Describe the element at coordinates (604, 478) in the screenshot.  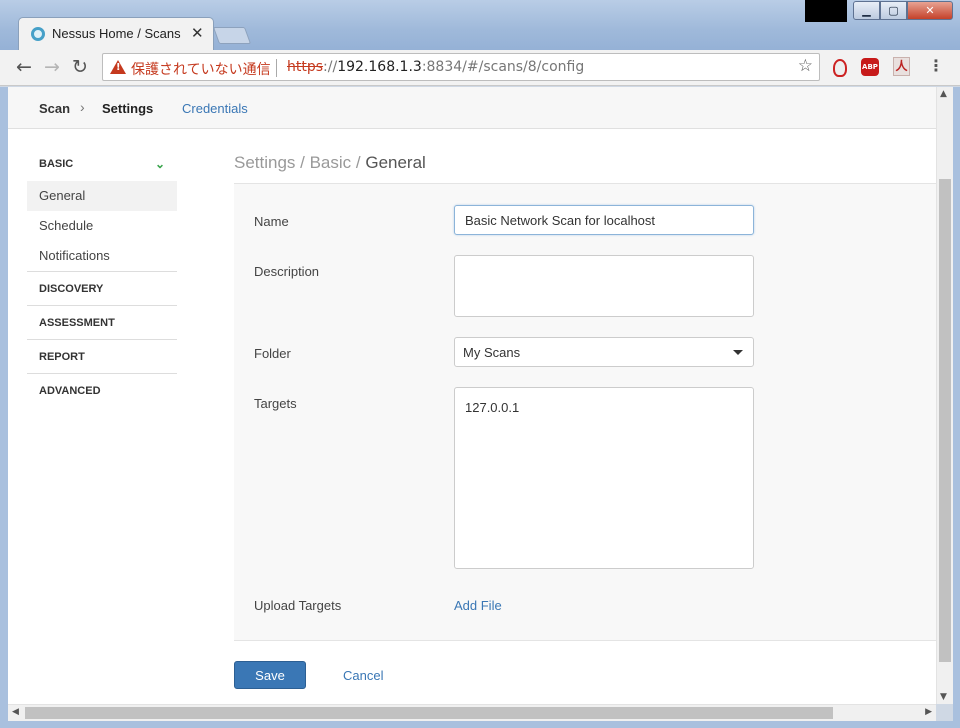
I see `targets-textarea: 127.0.0.1` at that location.